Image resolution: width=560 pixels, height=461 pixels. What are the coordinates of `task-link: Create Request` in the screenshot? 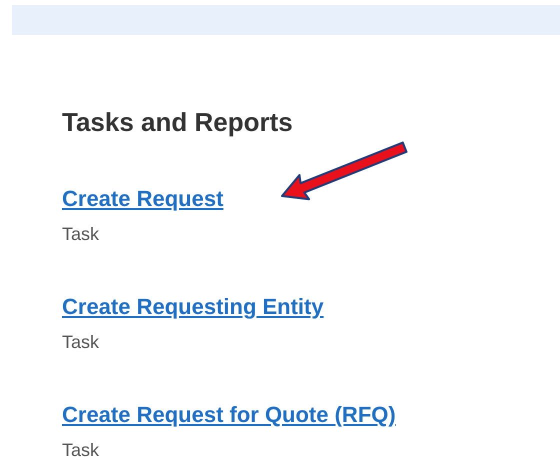 It's located at (143, 199).